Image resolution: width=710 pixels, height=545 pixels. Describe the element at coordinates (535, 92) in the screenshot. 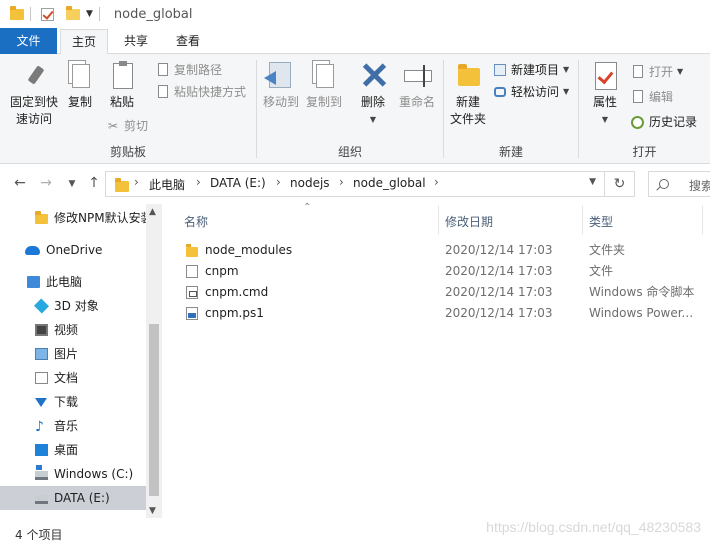

I see `easy-access-label: 轻松访问` at that location.